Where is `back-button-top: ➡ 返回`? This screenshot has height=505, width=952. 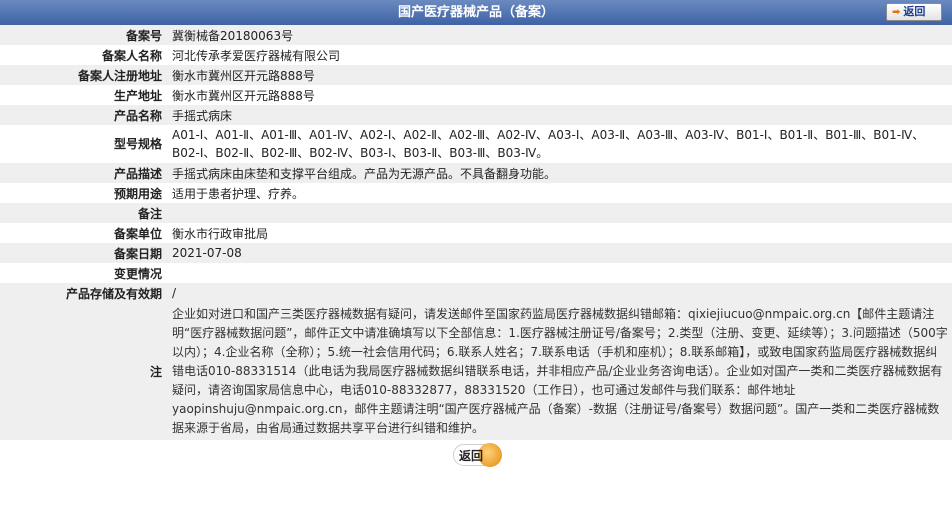 back-button-top: ➡ 返回 is located at coordinates (914, 12).